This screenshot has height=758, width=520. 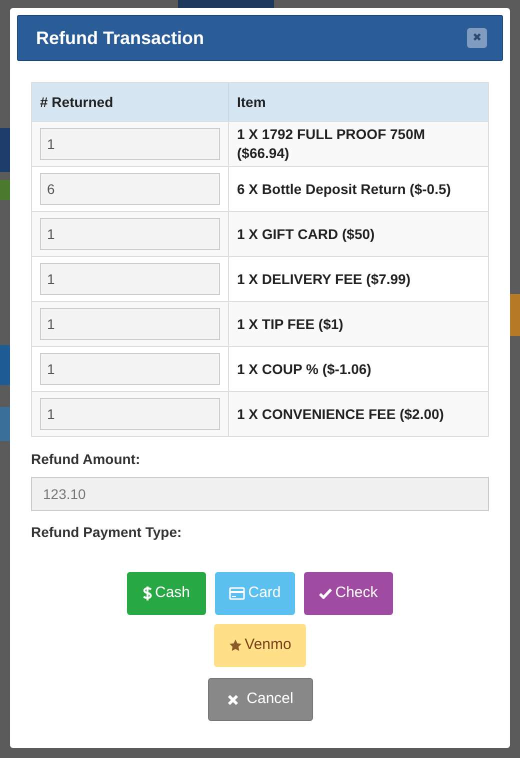 What do you see at coordinates (325, 593) in the screenshot?
I see `checkmark-icon` at bounding box center [325, 593].